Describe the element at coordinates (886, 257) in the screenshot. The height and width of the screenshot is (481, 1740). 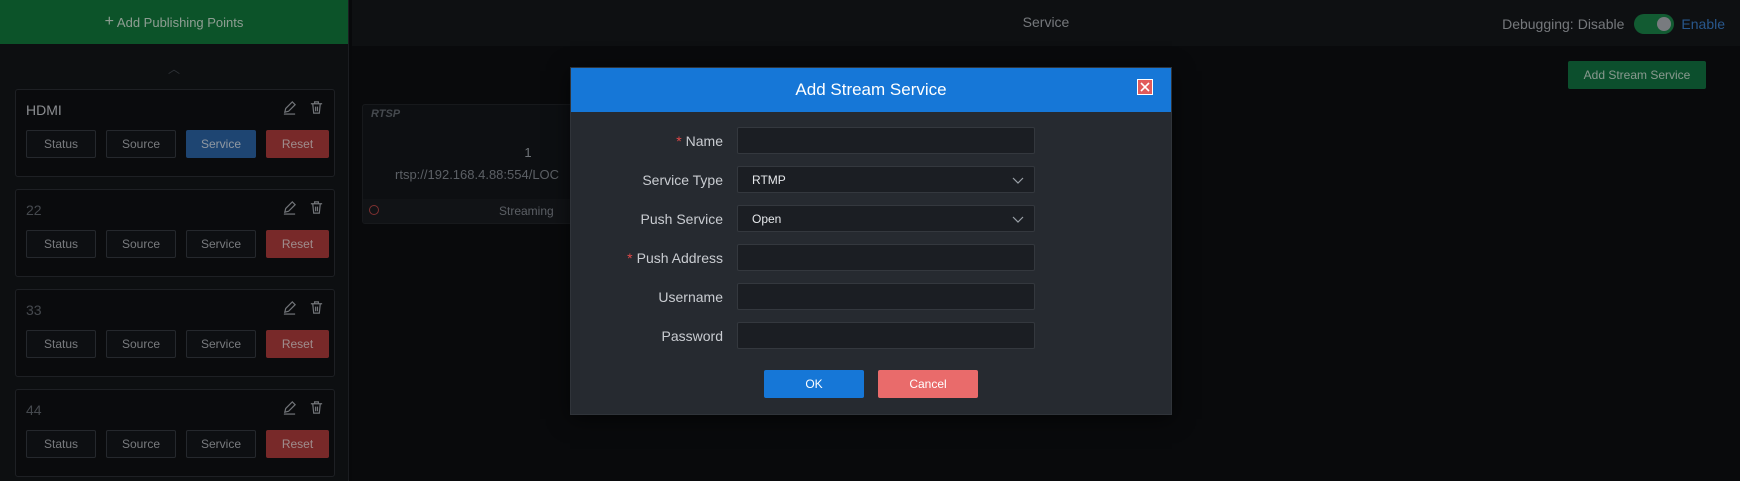
I see `push-address-input` at that location.